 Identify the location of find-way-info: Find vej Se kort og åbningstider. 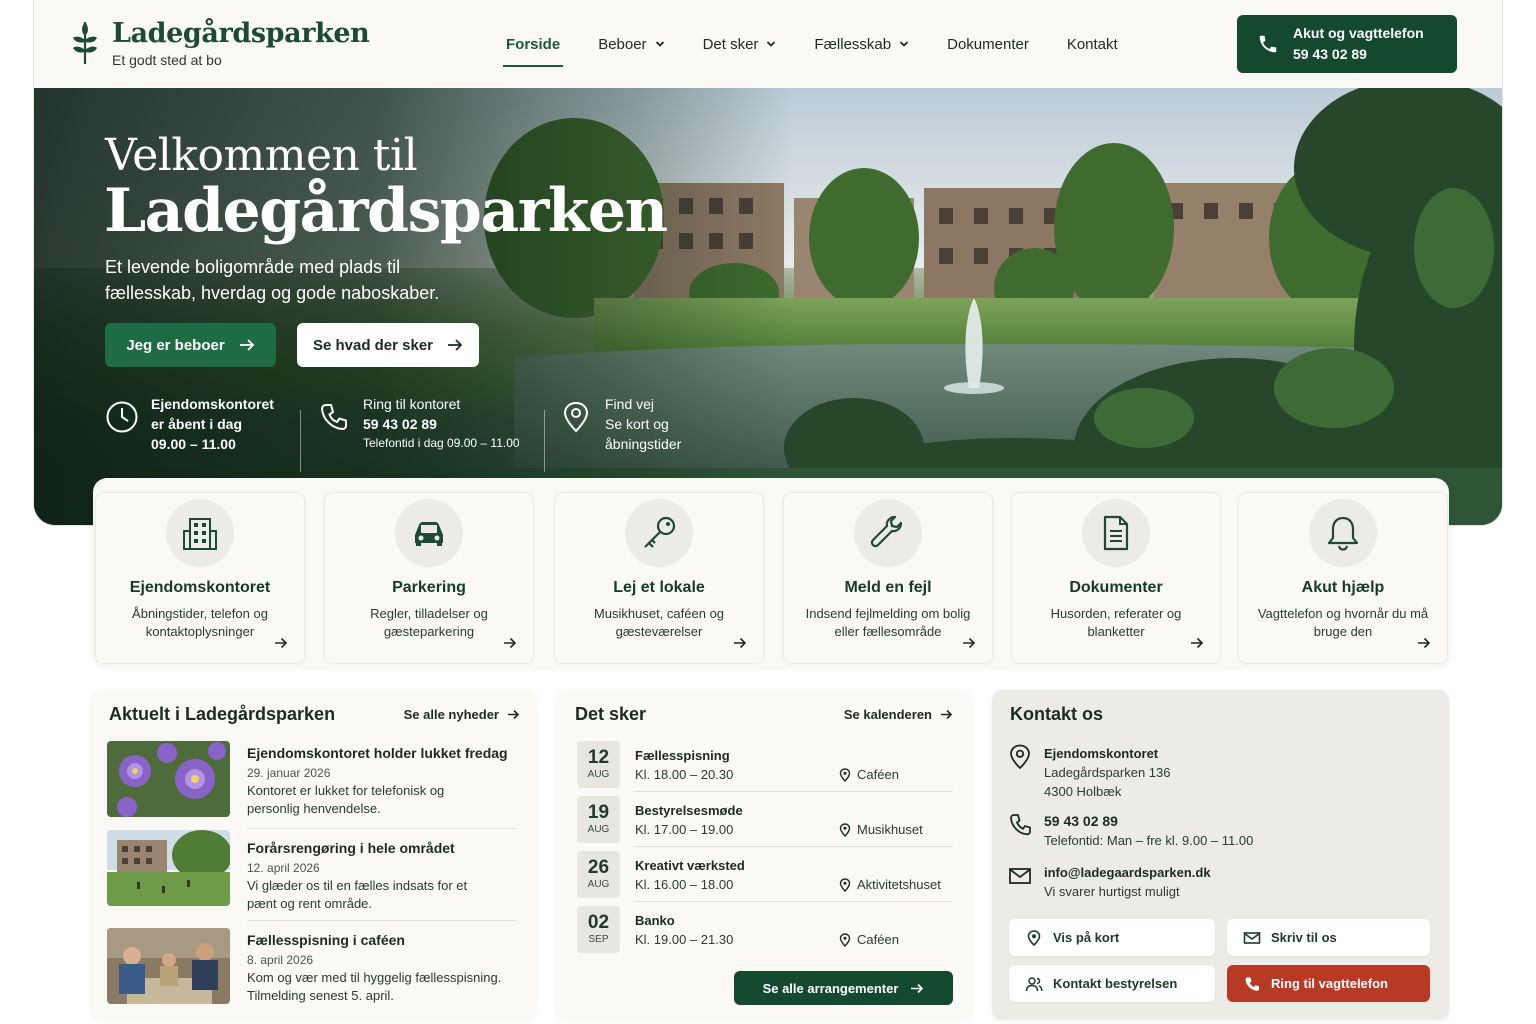
(620, 424).